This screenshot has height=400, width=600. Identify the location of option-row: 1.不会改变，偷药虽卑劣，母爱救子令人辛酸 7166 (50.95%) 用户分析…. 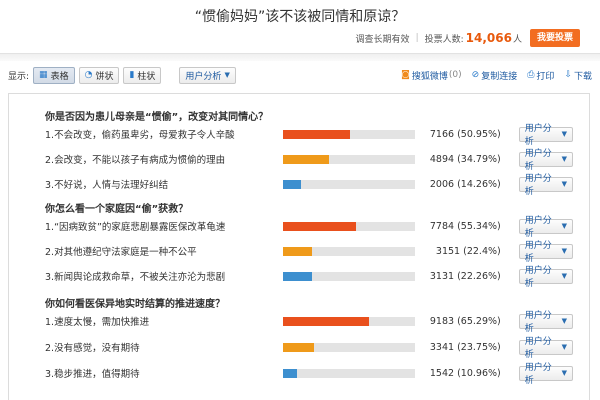
(309, 135).